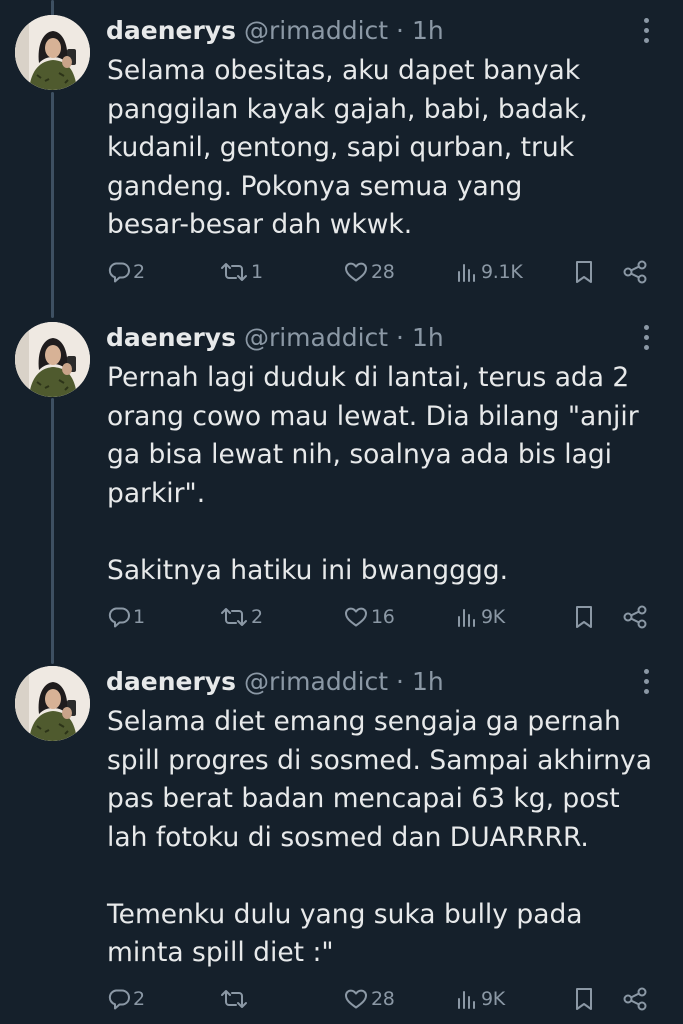 Image resolution: width=683 pixels, height=1024 pixels. I want to click on like-count: 16, so click(383, 617).